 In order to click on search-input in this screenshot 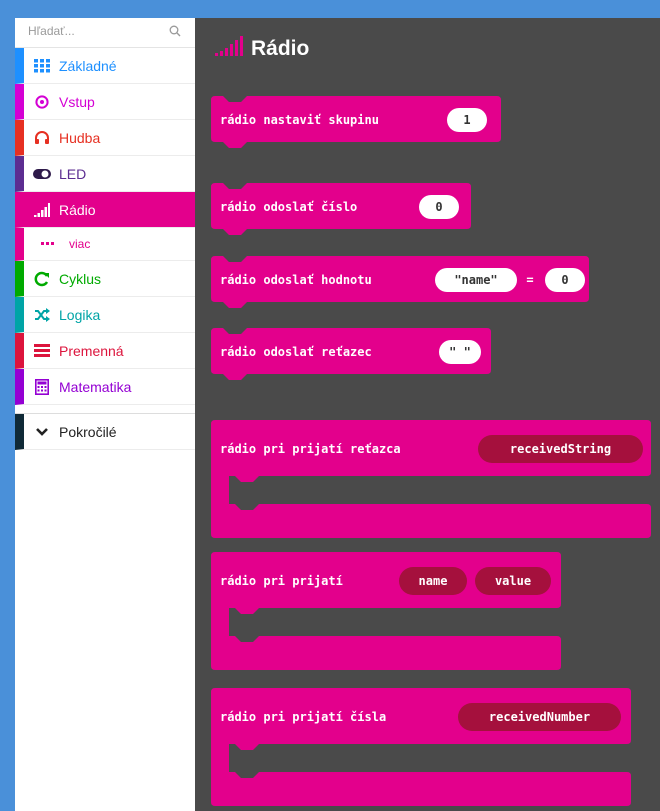, I will do `click(93, 31)`.